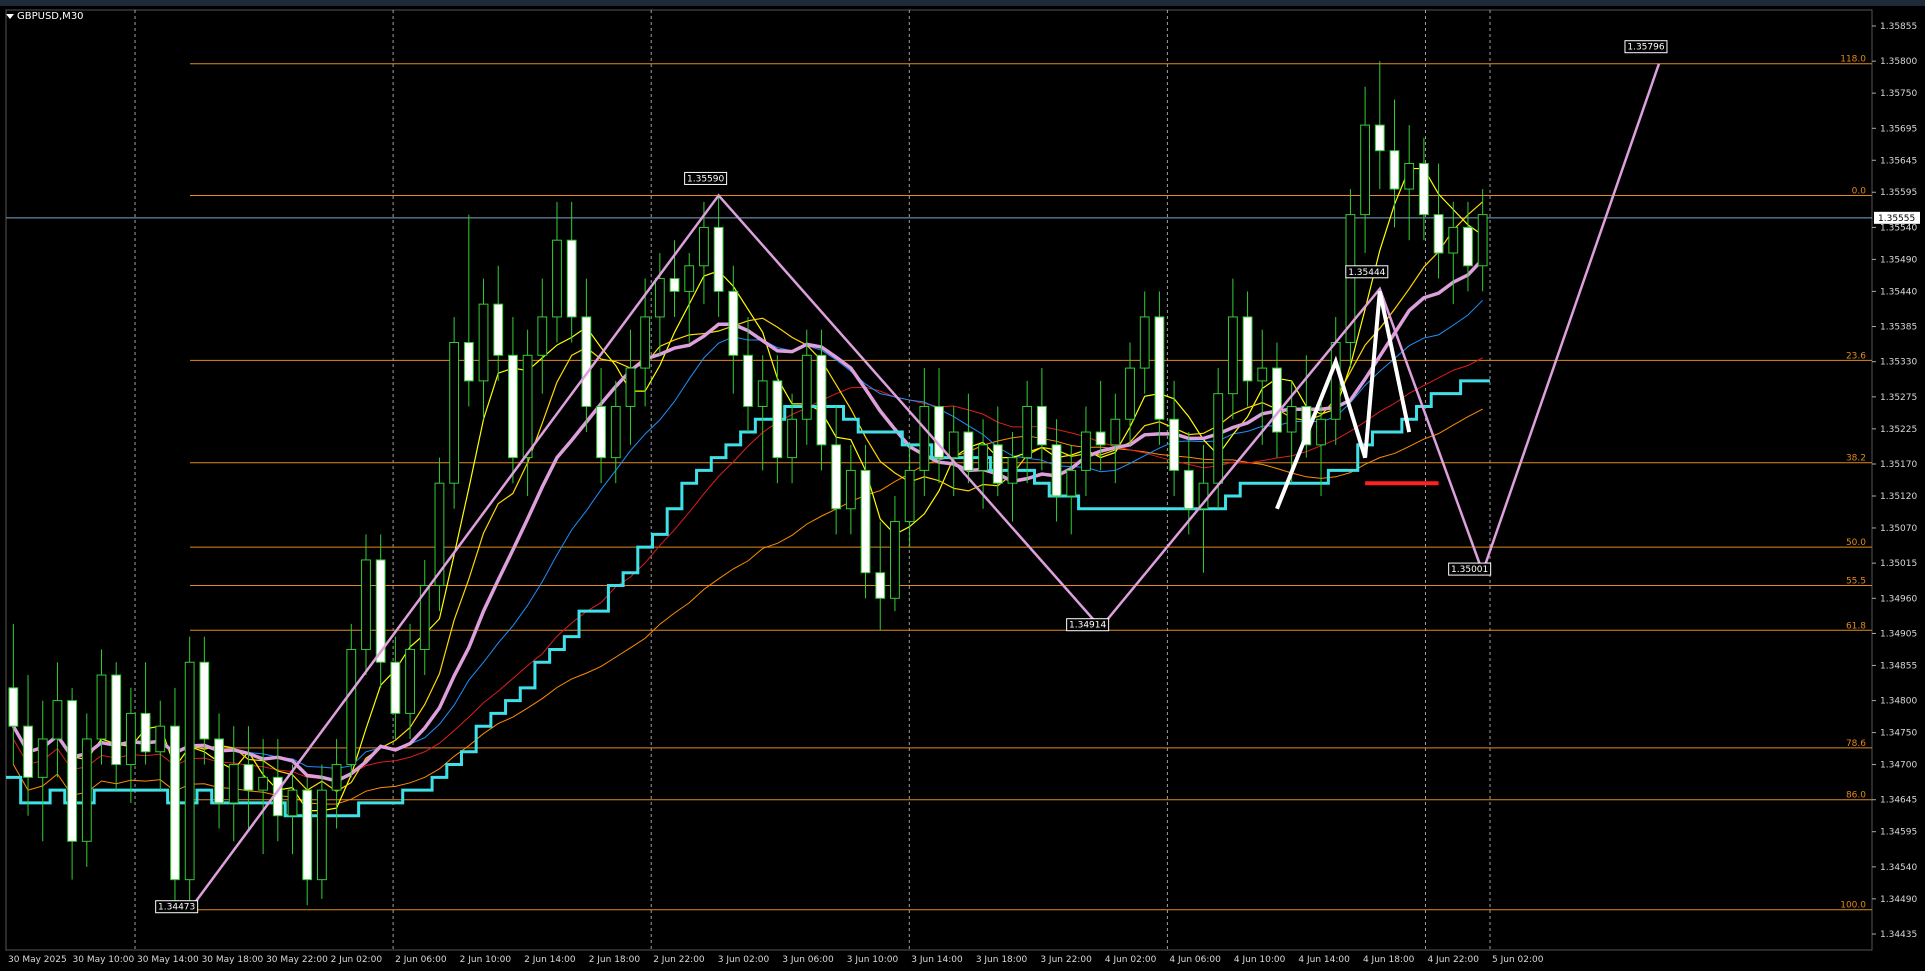 This screenshot has width=1925, height=971. I want to click on y-axis-label: 1.34435, so click(1898, 935).